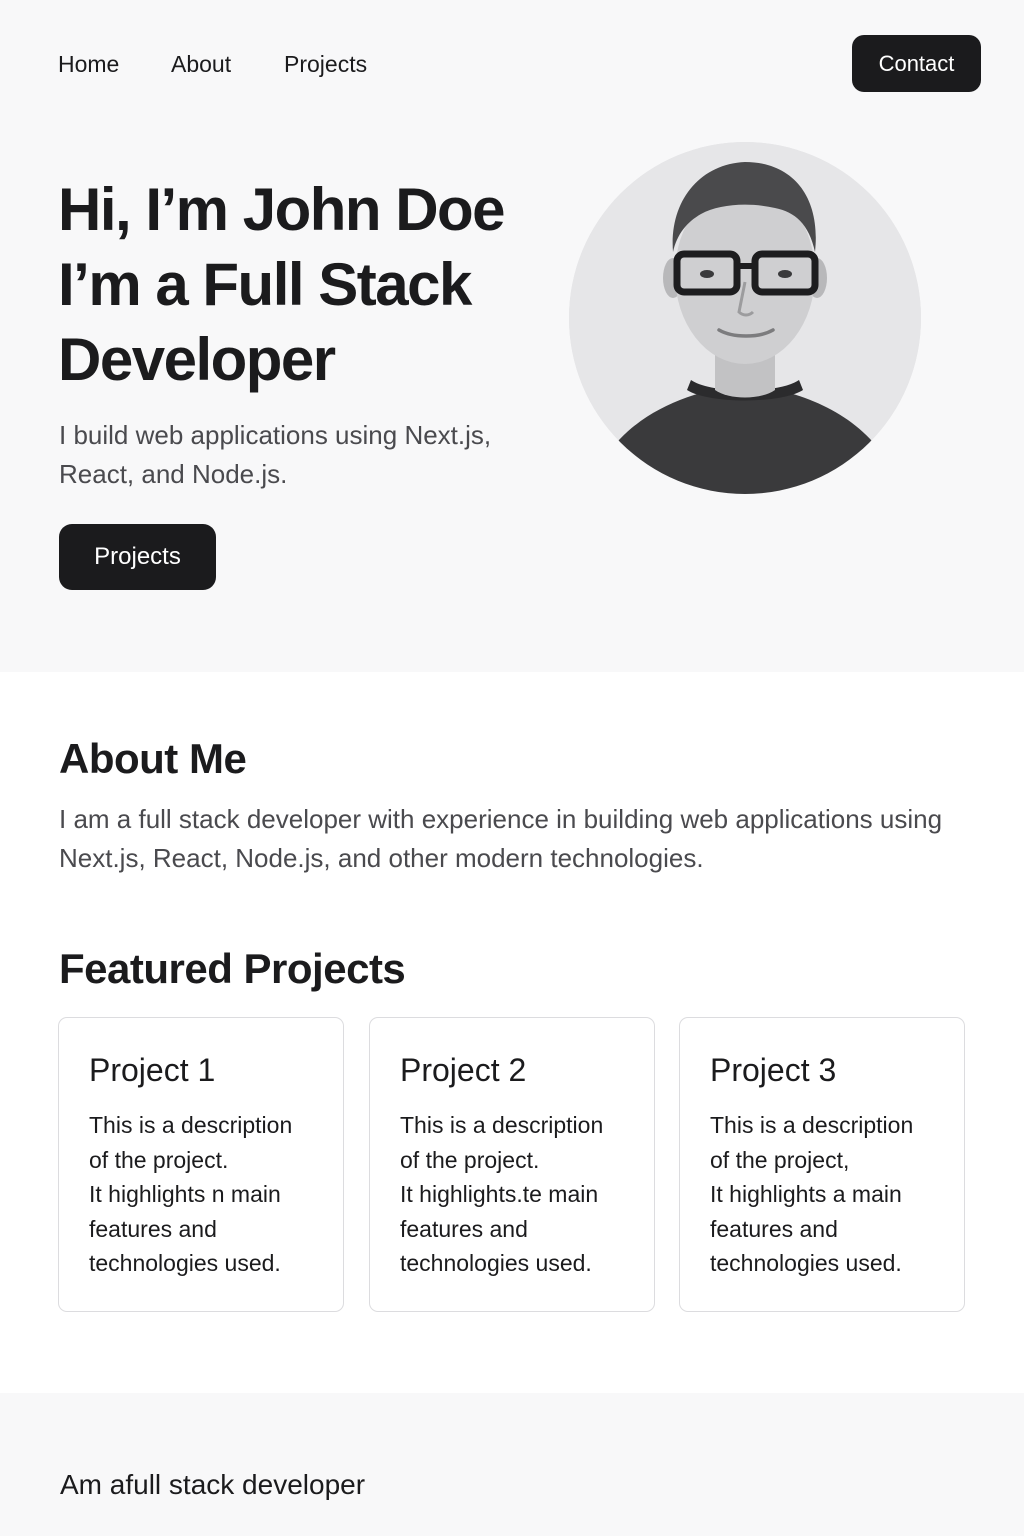 This screenshot has width=1024, height=1536. What do you see at coordinates (463, 1070) in the screenshot?
I see `project-card-title: Project 2` at bounding box center [463, 1070].